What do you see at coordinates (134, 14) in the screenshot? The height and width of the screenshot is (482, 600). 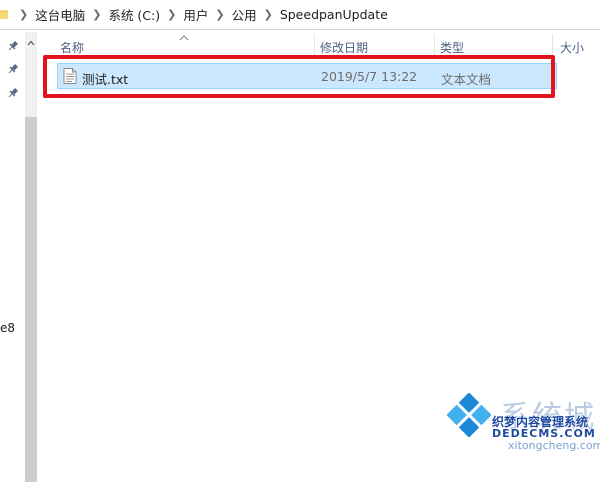 I see `breadcrumb-system-drive: 系统 (C:)` at bounding box center [134, 14].